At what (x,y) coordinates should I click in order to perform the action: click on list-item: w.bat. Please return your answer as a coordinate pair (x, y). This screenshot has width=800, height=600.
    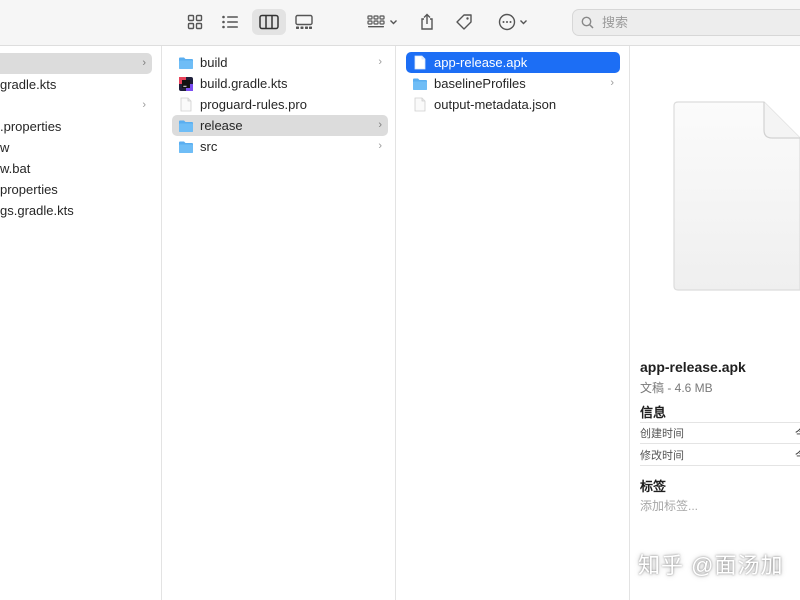
    Looking at the image, I should click on (76, 168).